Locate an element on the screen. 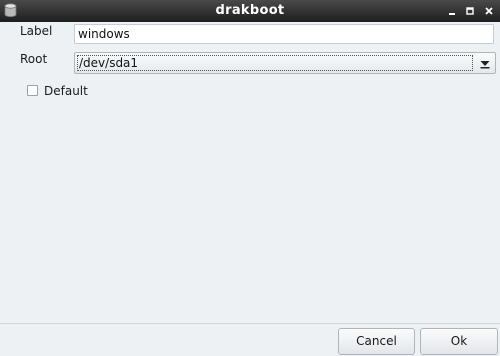 This screenshot has height=356, width=500. button-bar-separator is located at coordinates (250, 323).